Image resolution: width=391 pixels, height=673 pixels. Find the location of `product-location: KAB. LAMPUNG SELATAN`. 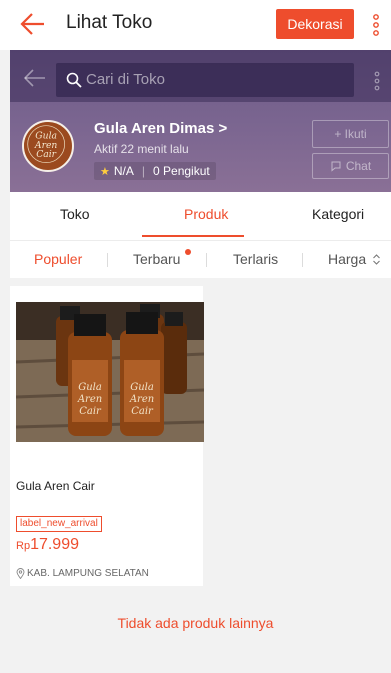

product-location: KAB. LAMPUNG SELATAN is located at coordinates (82, 573).